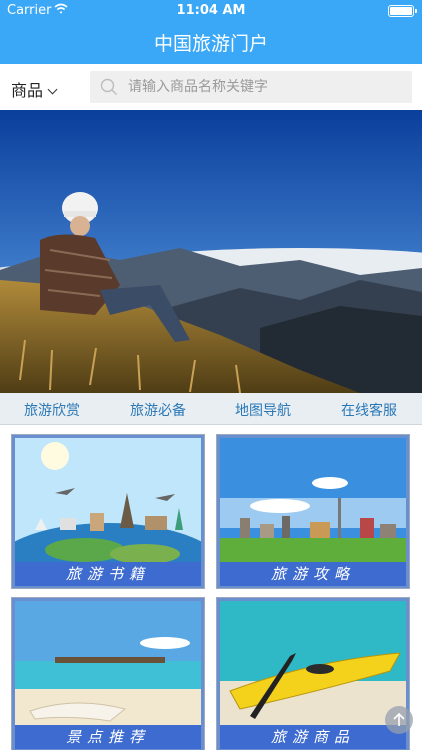 This screenshot has width=422, height=750. I want to click on clock: 11:04 AM, so click(211, 10).